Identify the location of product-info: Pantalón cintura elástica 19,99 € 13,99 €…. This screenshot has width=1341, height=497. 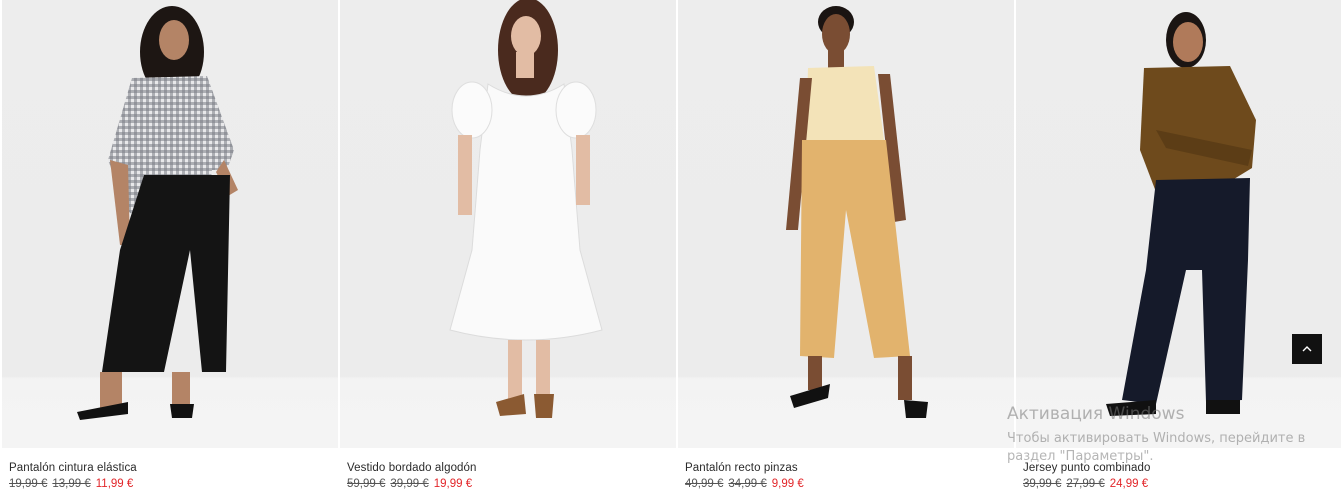
(73, 476).